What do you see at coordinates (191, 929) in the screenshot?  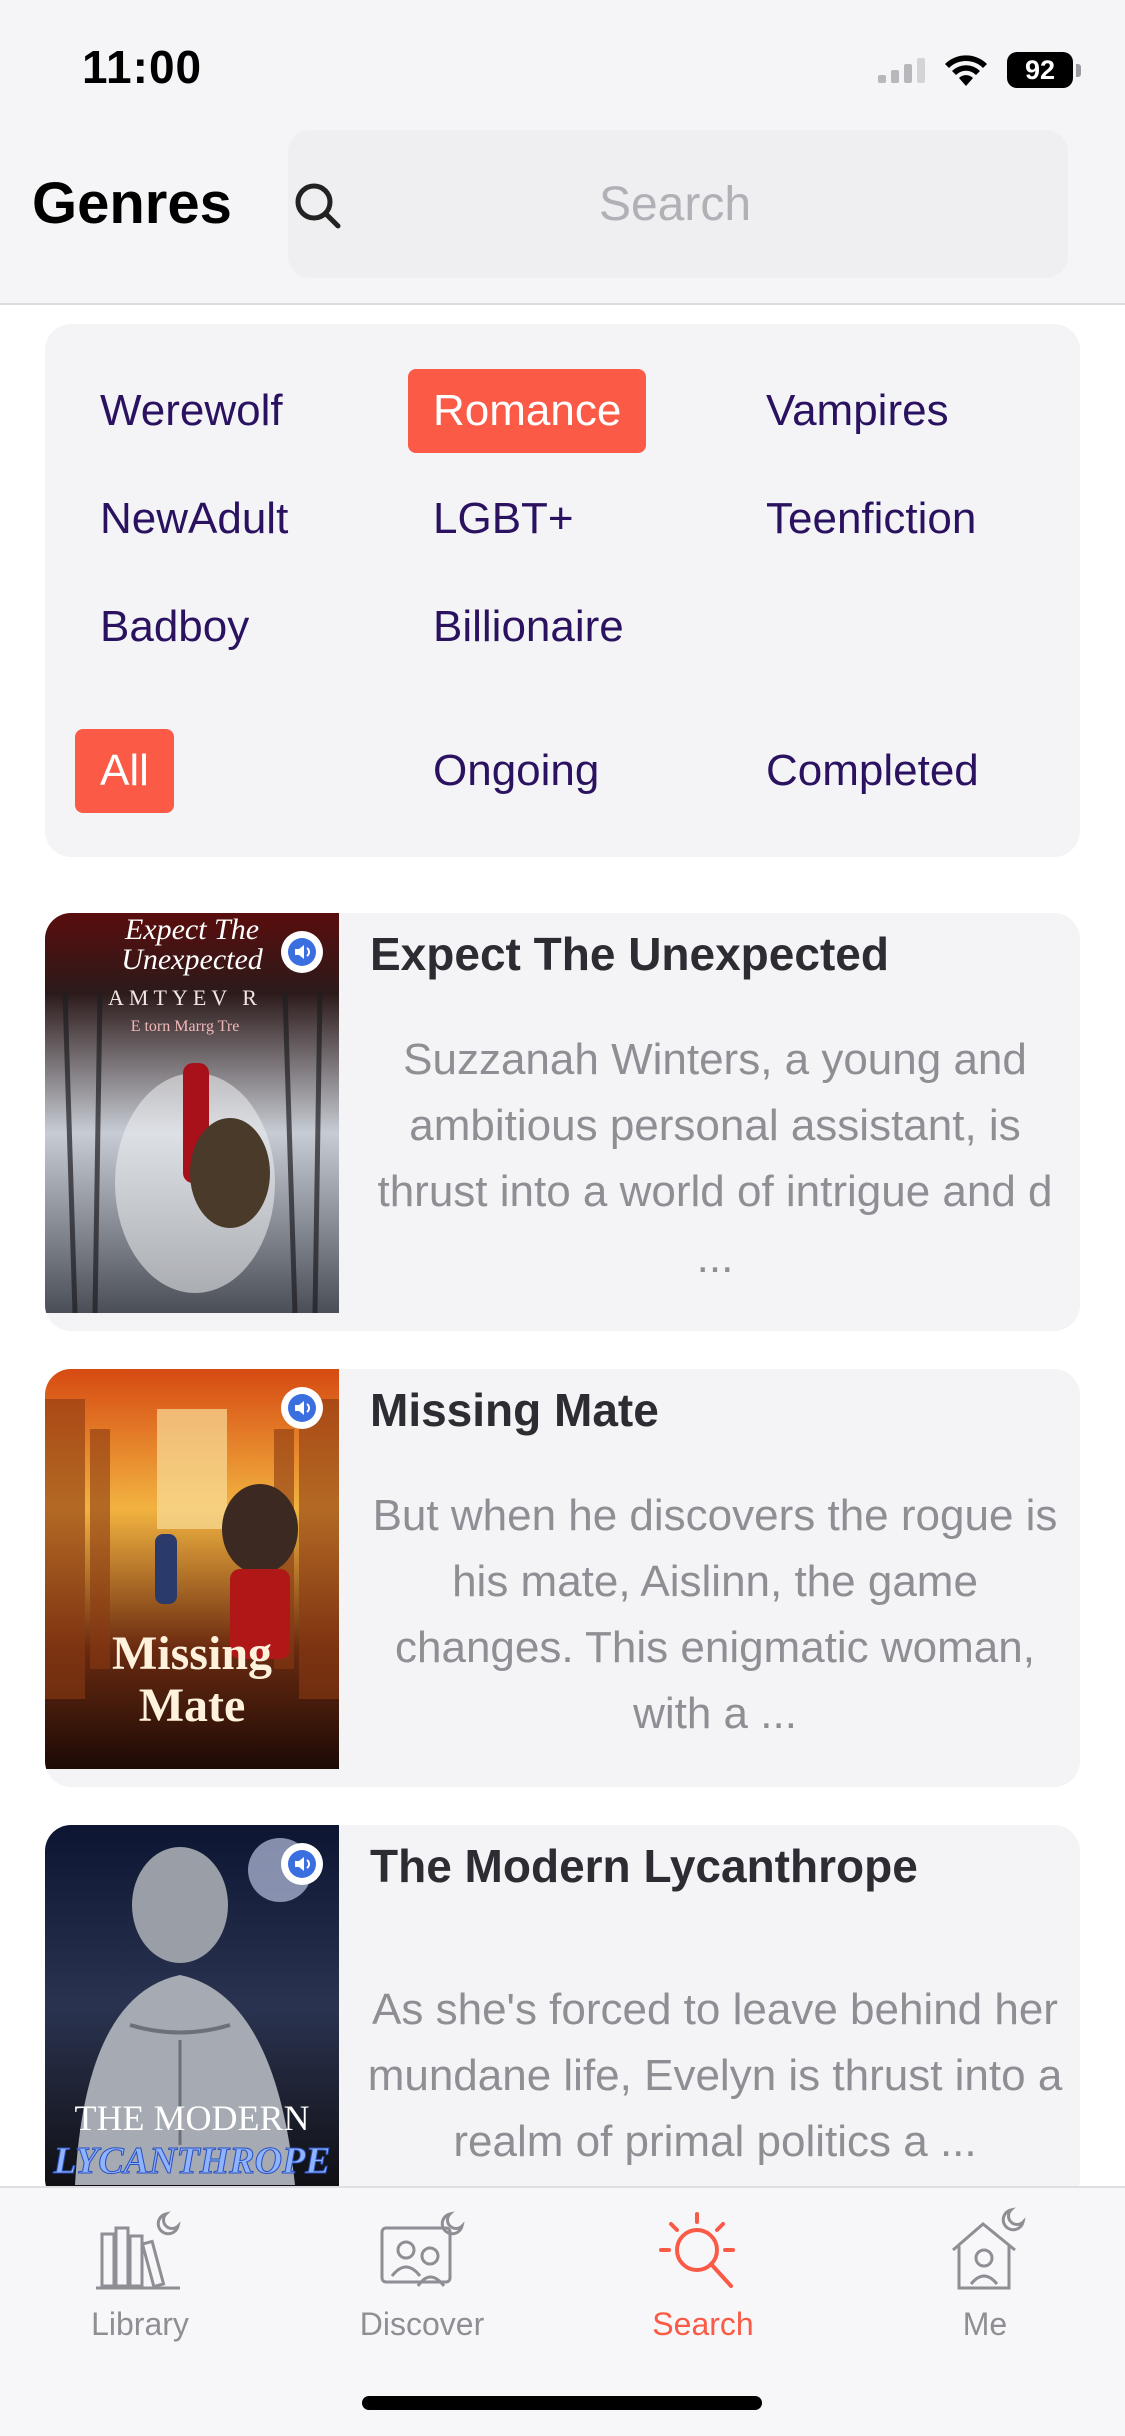 I see `cover-title-line: Expect The` at bounding box center [191, 929].